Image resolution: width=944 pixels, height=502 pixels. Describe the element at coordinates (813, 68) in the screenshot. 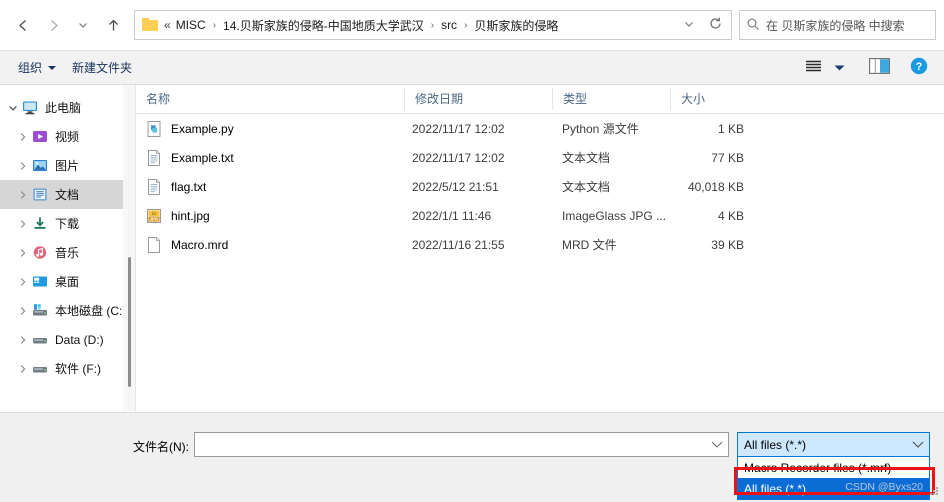

I see `view-mode-button` at that location.